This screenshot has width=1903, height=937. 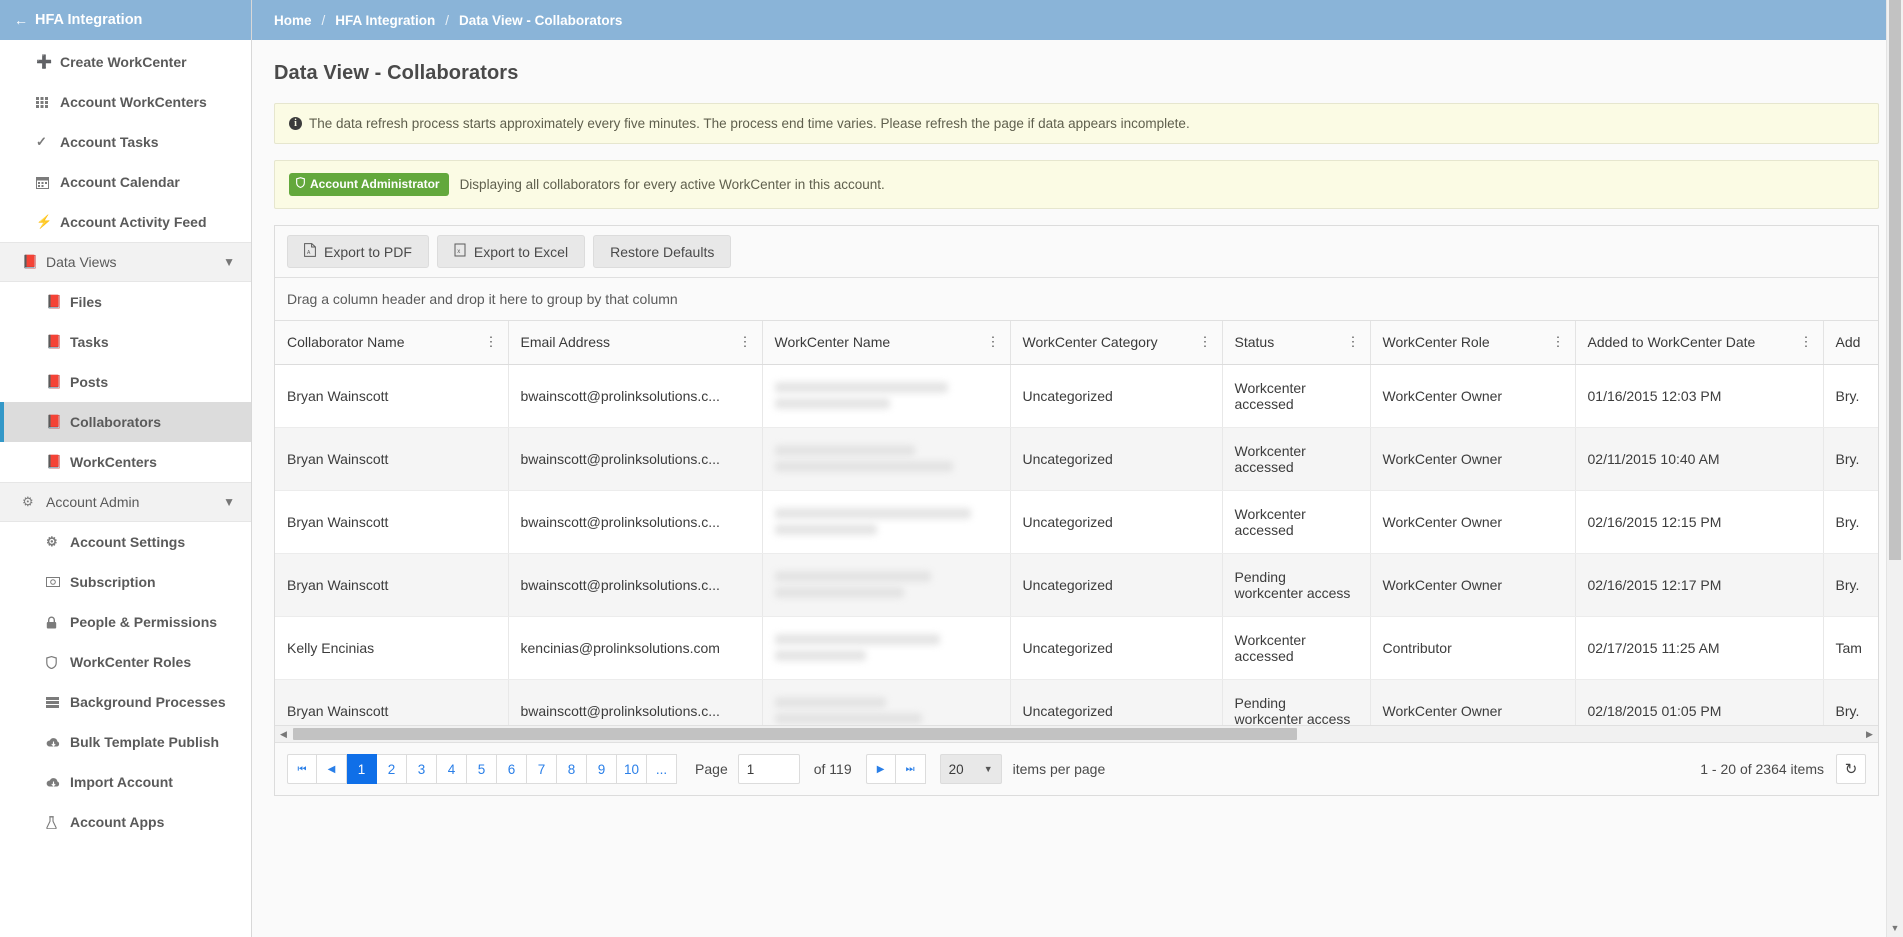 I want to click on column-header-workcenter-role: WorkCenter Role ⋮, so click(x=1473, y=343).